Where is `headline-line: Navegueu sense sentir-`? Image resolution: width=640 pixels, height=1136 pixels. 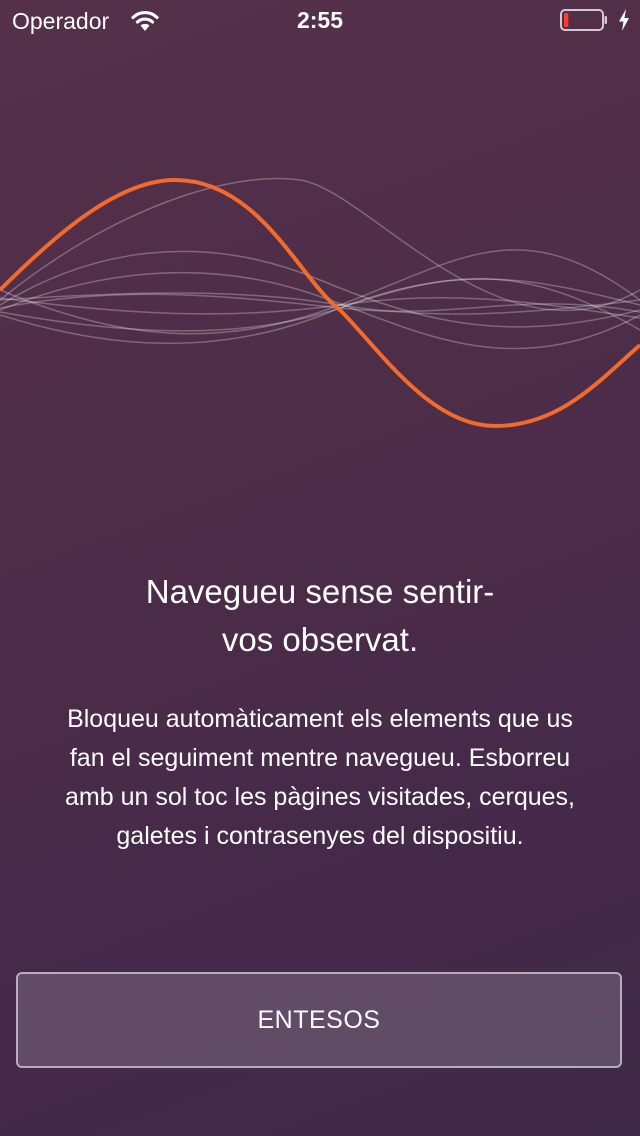
headline-line: Navegueu sense sentir- is located at coordinates (320, 591).